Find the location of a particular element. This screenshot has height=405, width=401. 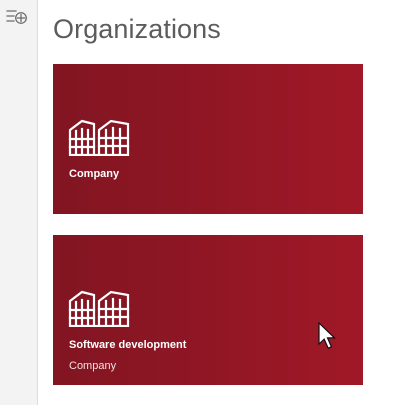

tile-subtitle: Company is located at coordinates (93, 366).